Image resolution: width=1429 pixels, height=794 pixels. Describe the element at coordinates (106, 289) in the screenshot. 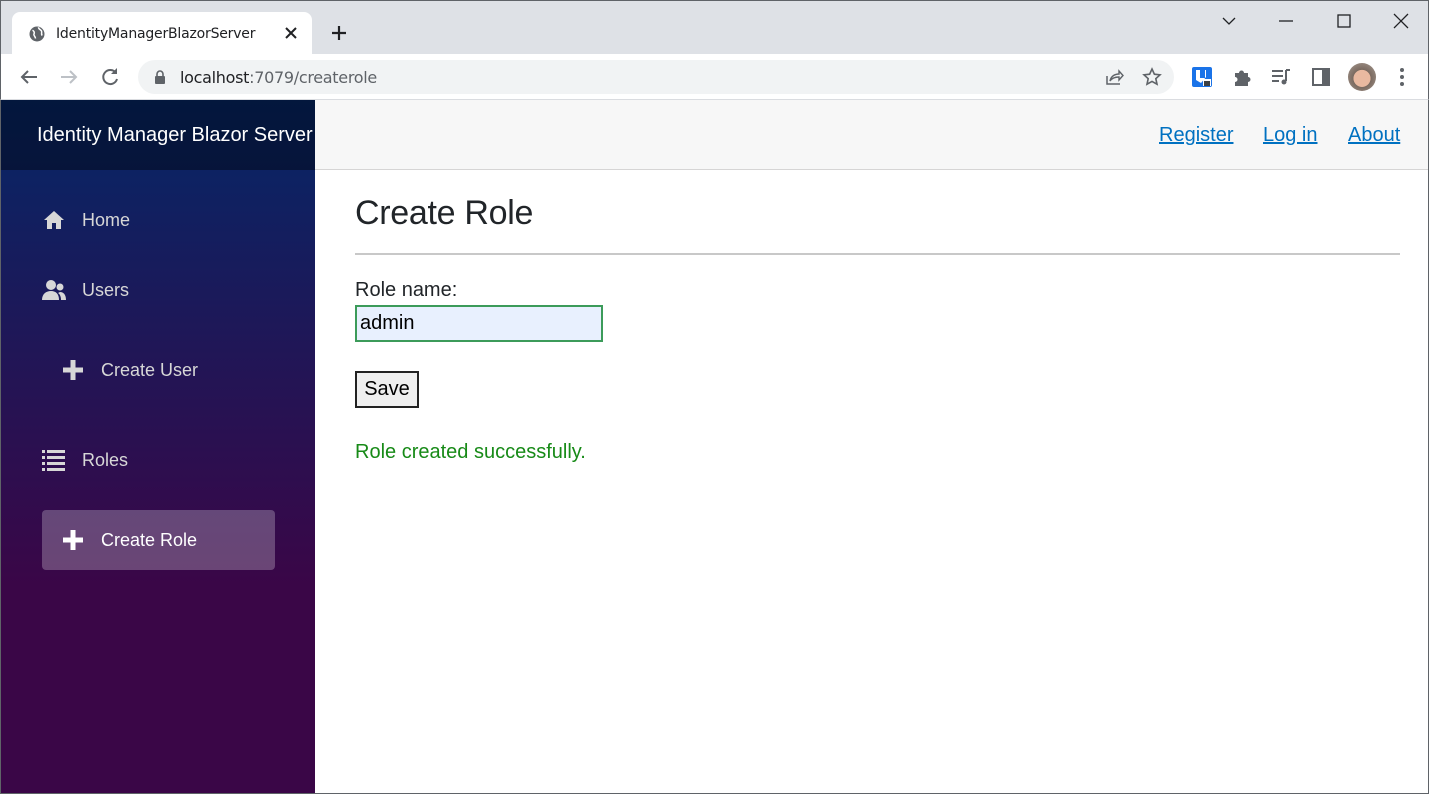

I see `sidebar-item-label: Users` at that location.